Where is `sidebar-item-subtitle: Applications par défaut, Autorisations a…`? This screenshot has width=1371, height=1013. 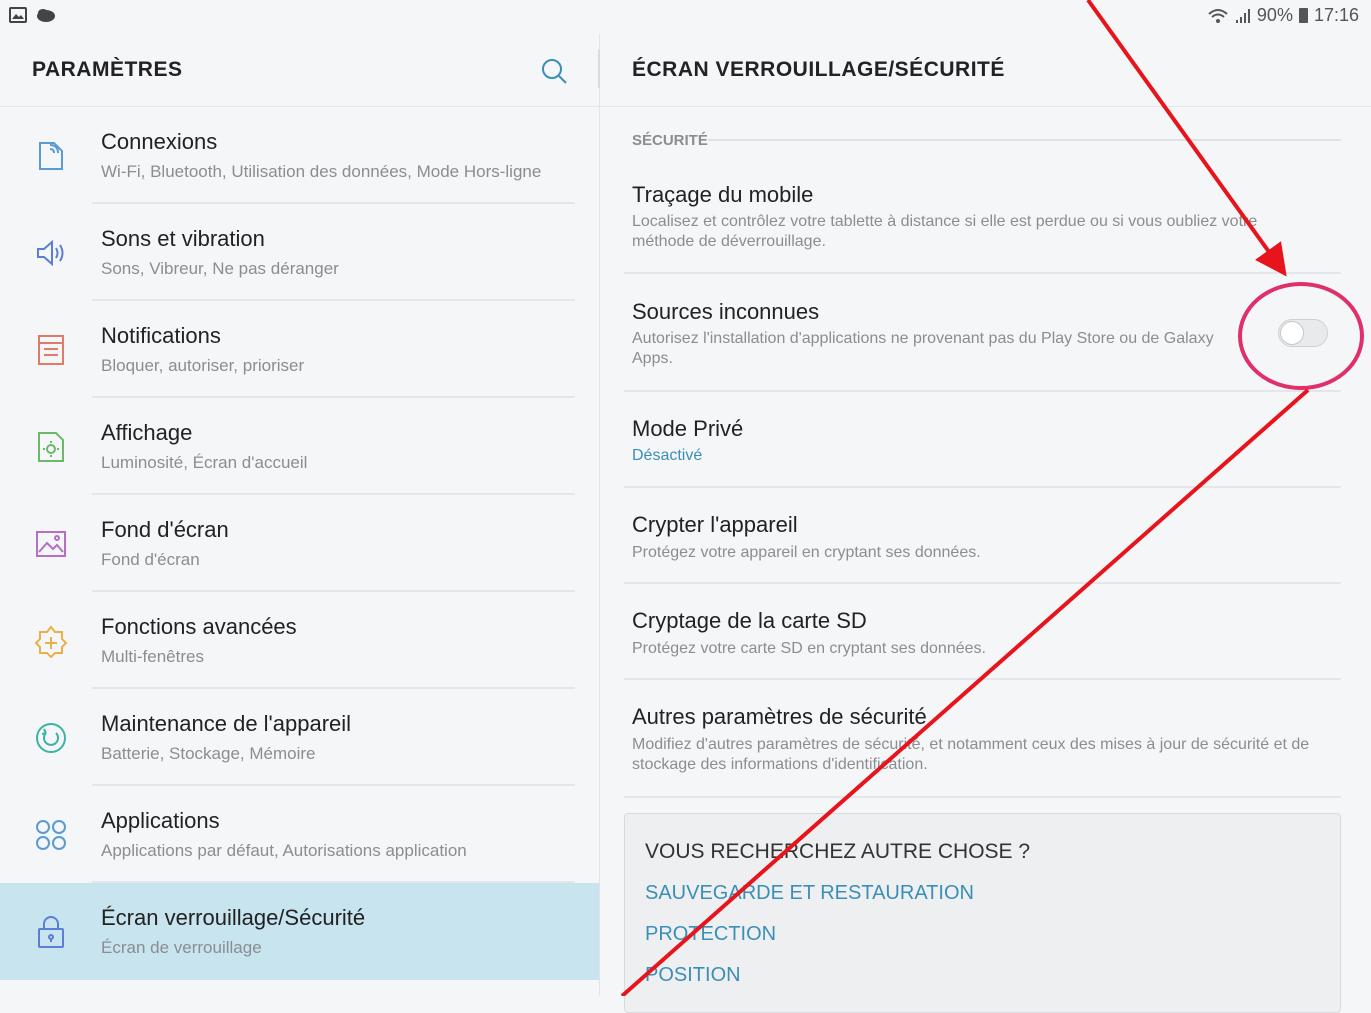
sidebar-item-subtitle: Applications par défaut, Autorisations a… is located at coordinates (284, 850).